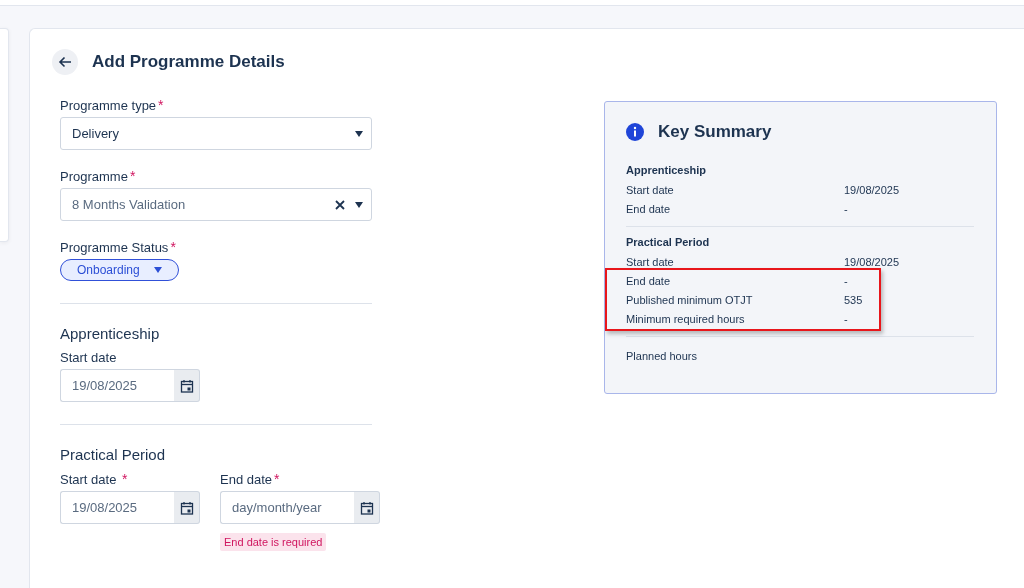 The image size is (1024, 588). What do you see at coordinates (216, 133) in the screenshot?
I see `select-field: Delivery` at bounding box center [216, 133].